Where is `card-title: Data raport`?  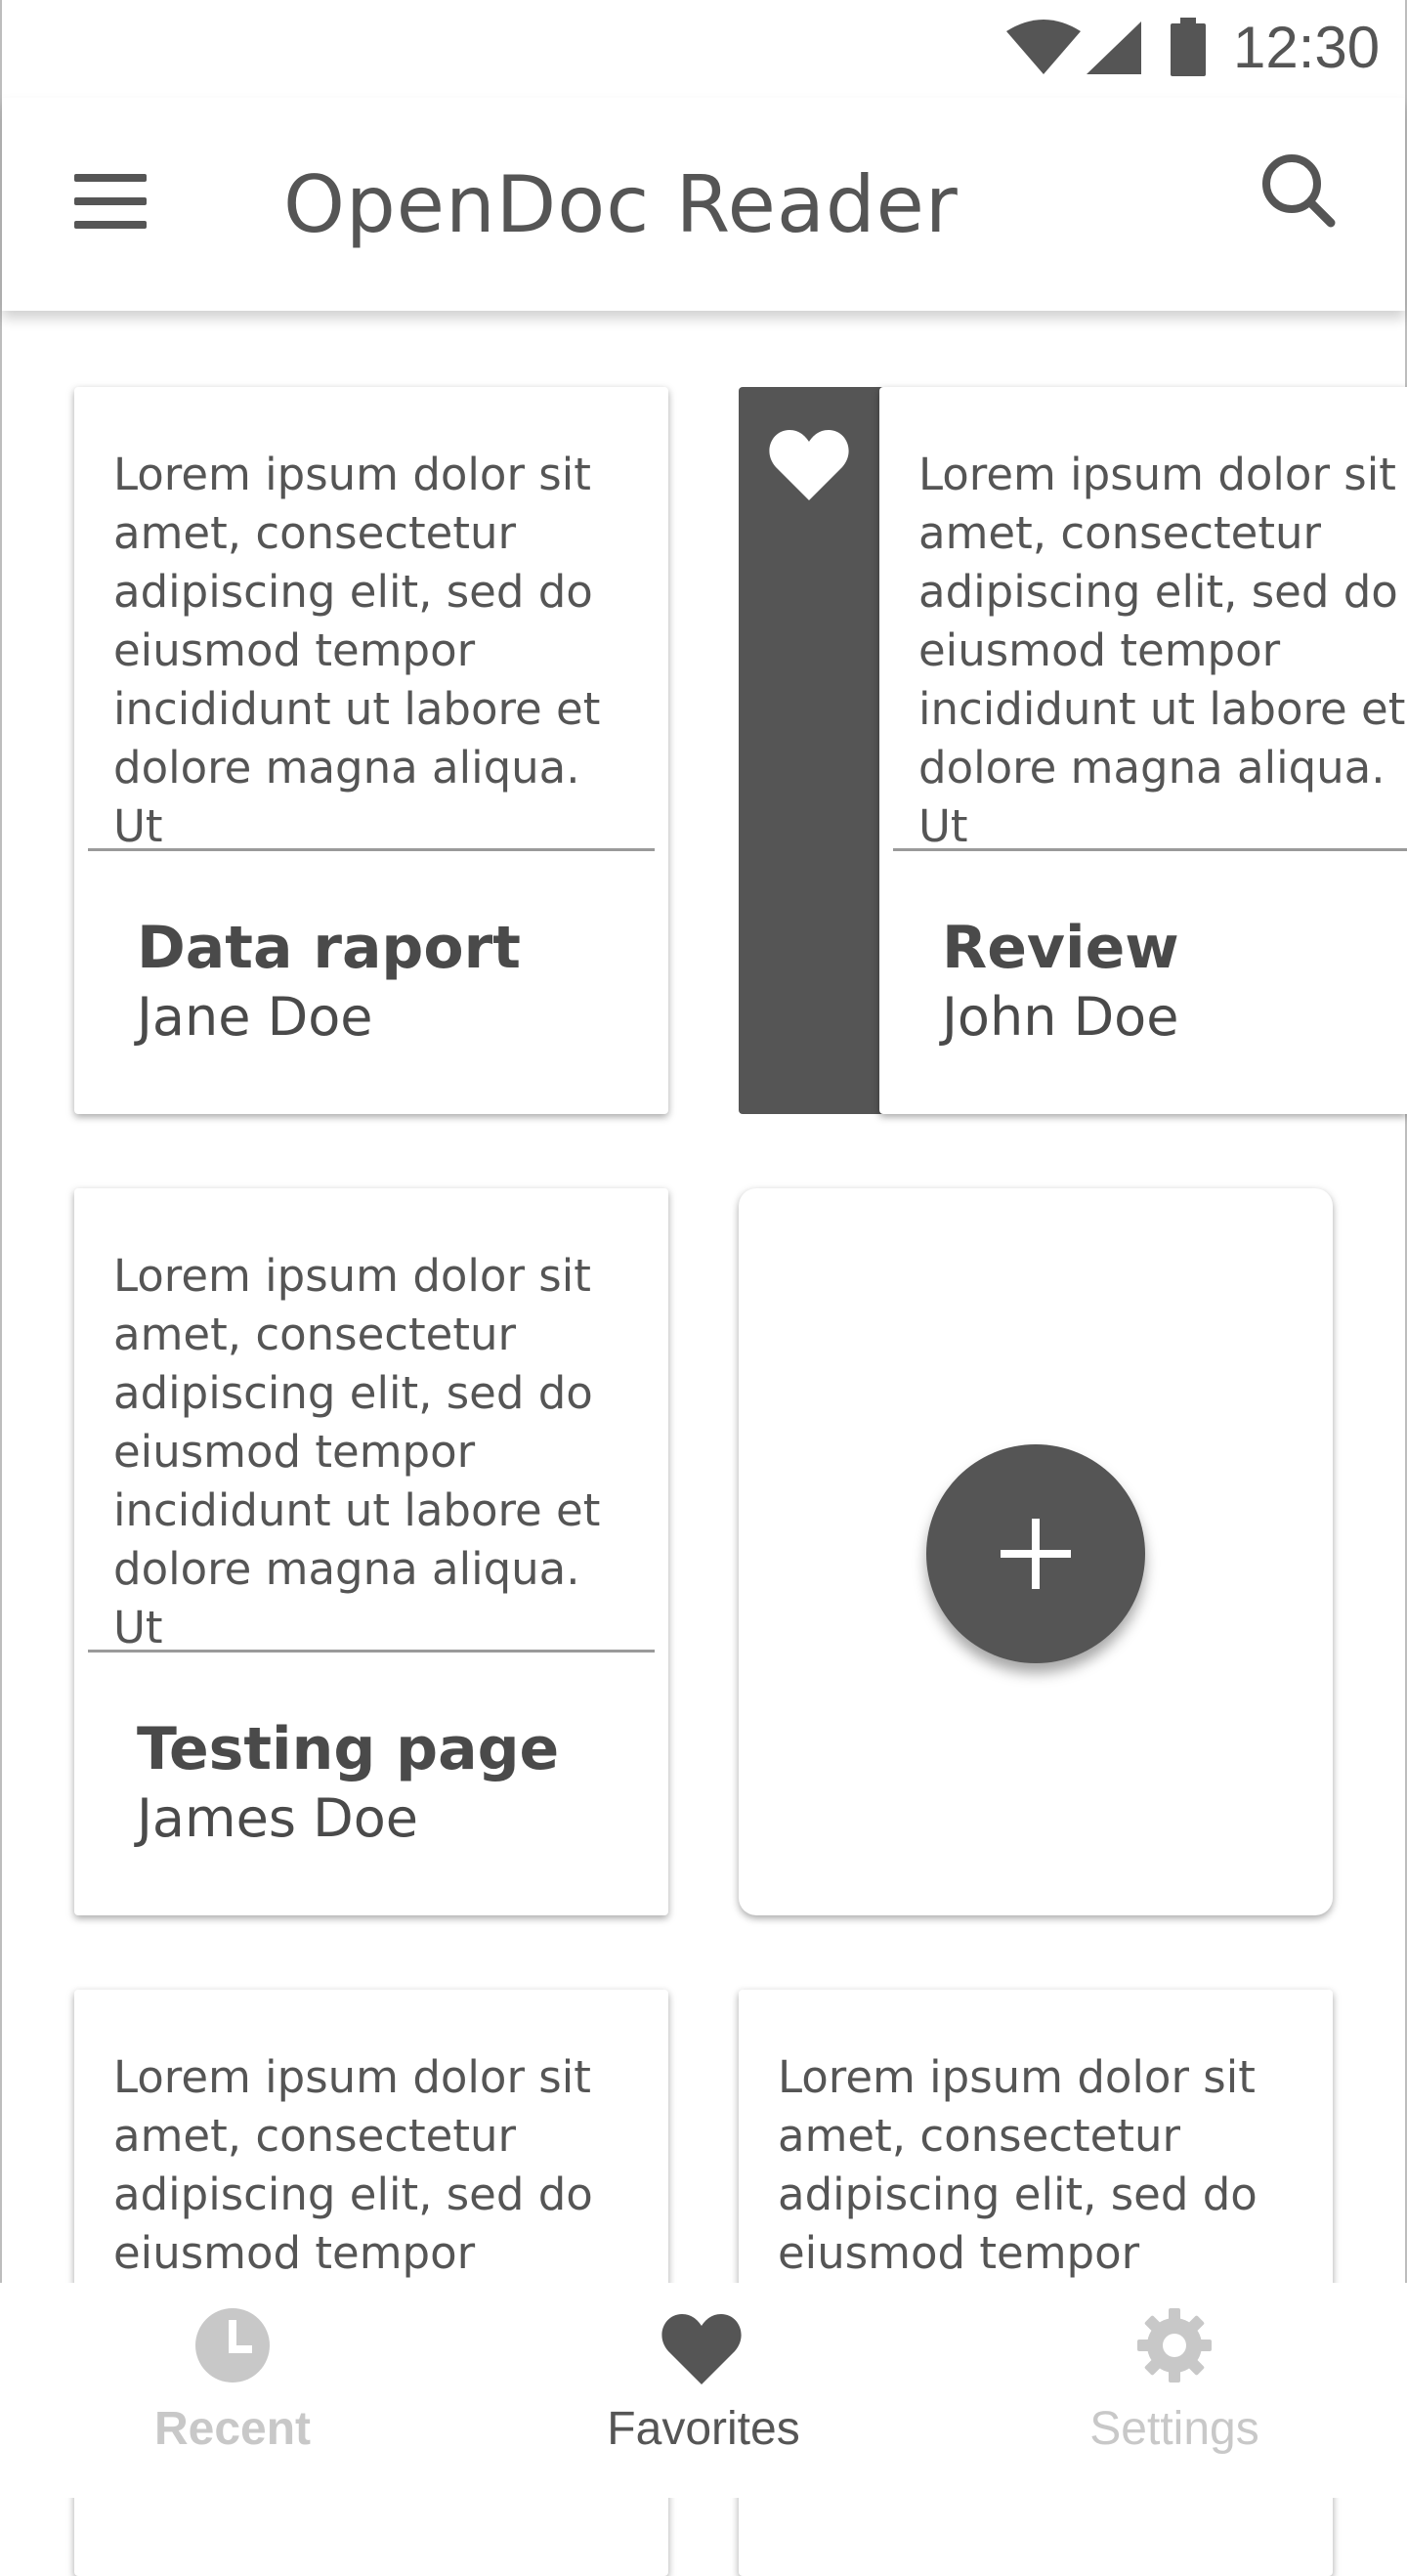 card-title: Data raport is located at coordinates (329, 948).